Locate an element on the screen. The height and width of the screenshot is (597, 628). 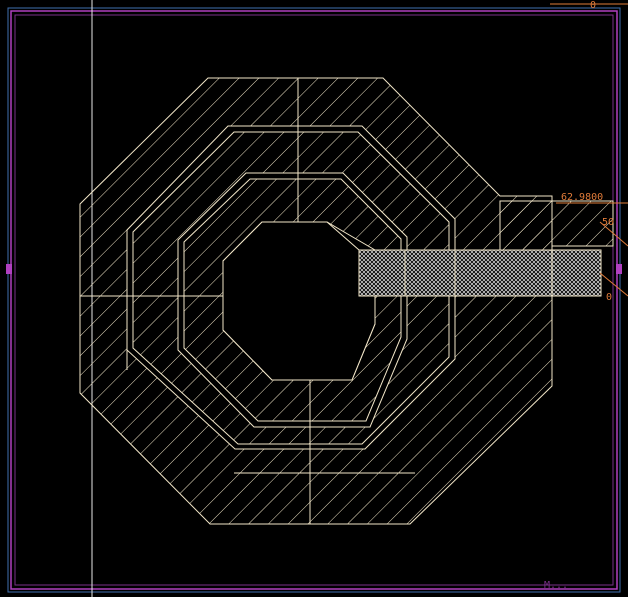
port-right-label: 50 is located at coordinates (608, 222).